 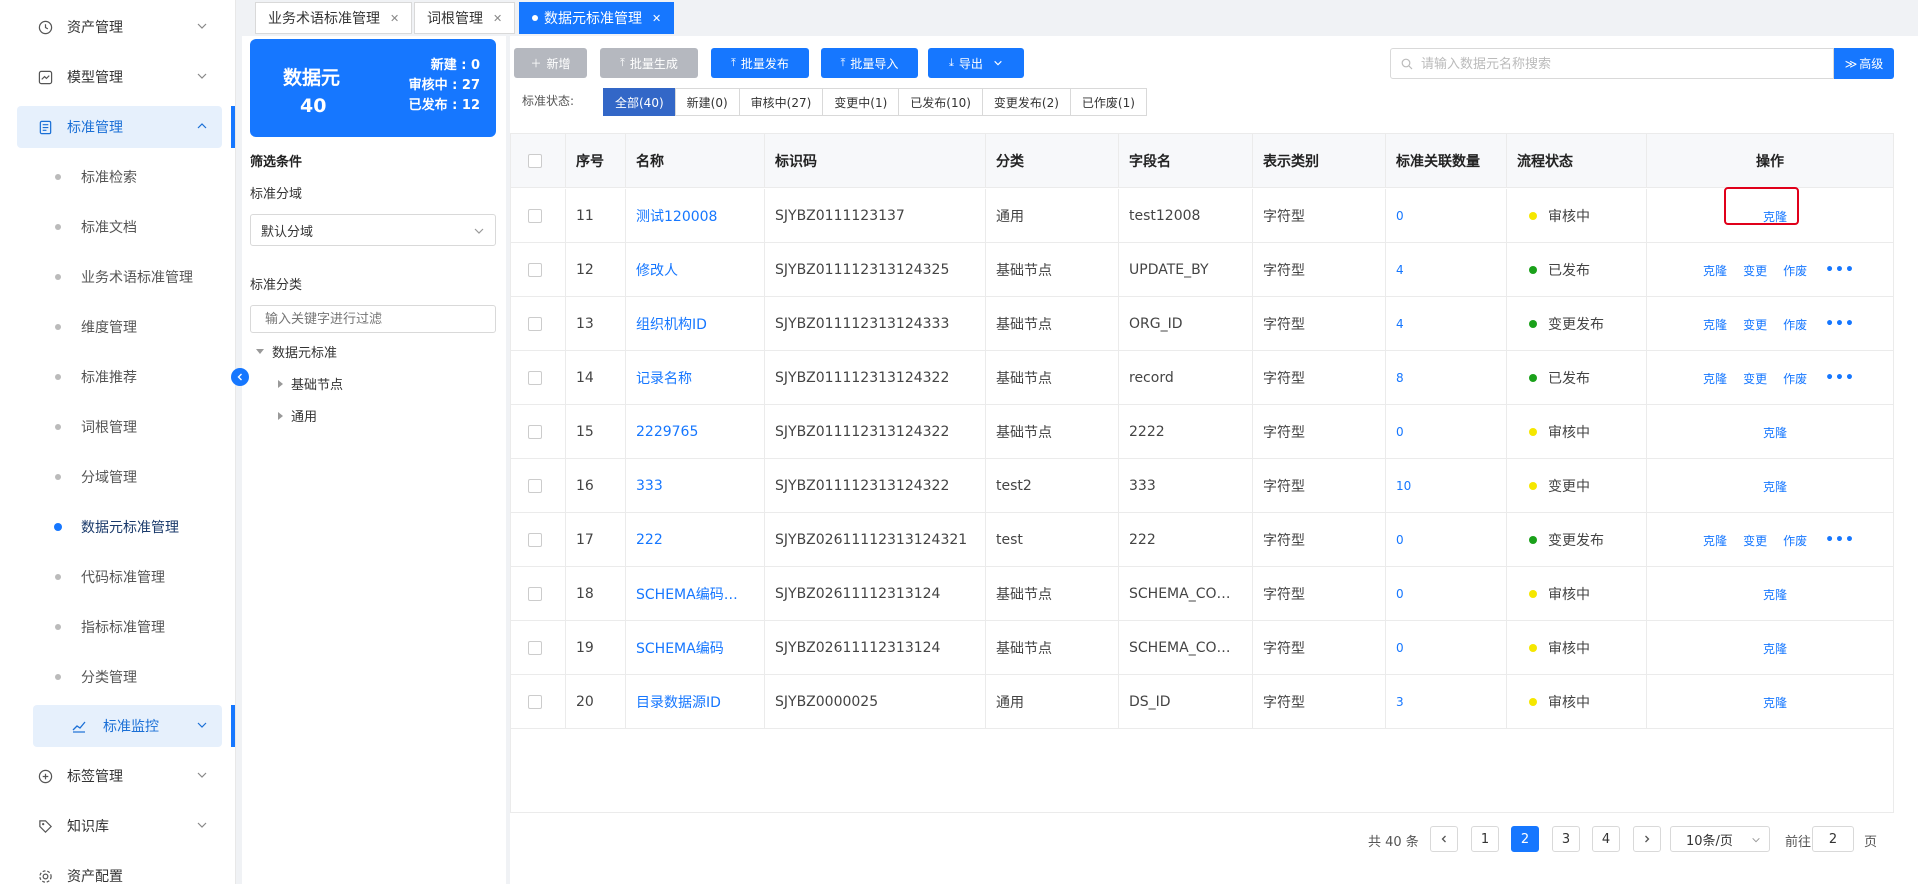 I want to click on tree-node-base: 基础节点, so click(x=310, y=383).